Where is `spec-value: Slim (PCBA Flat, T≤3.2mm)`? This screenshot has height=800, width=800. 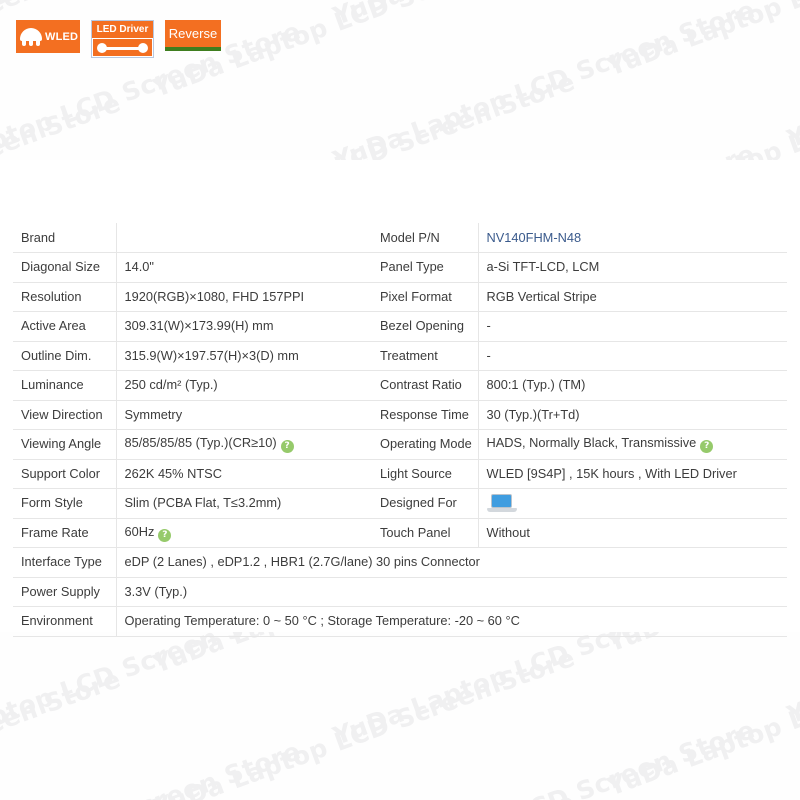 spec-value: Slim (PCBA Flat, T≤3.2mm) is located at coordinates (243, 503).